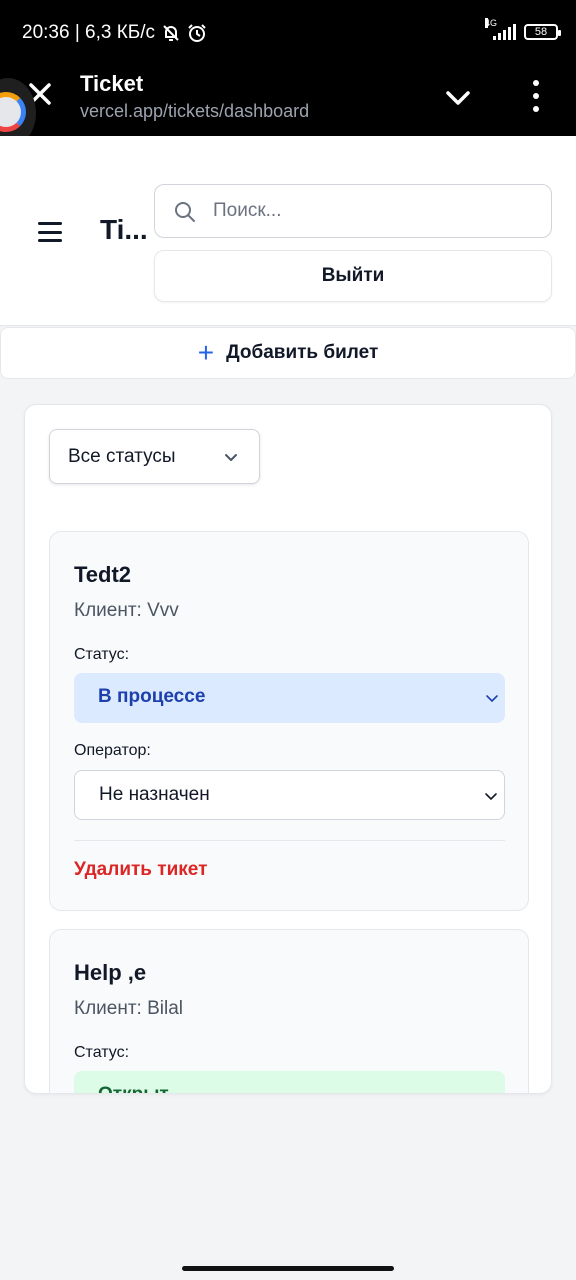 The height and width of the screenshot is (1280, 576). Describe the element at coordinates (302, 352) in the screenshot. I see `add-ticket-label: Добавить билет` at that location.